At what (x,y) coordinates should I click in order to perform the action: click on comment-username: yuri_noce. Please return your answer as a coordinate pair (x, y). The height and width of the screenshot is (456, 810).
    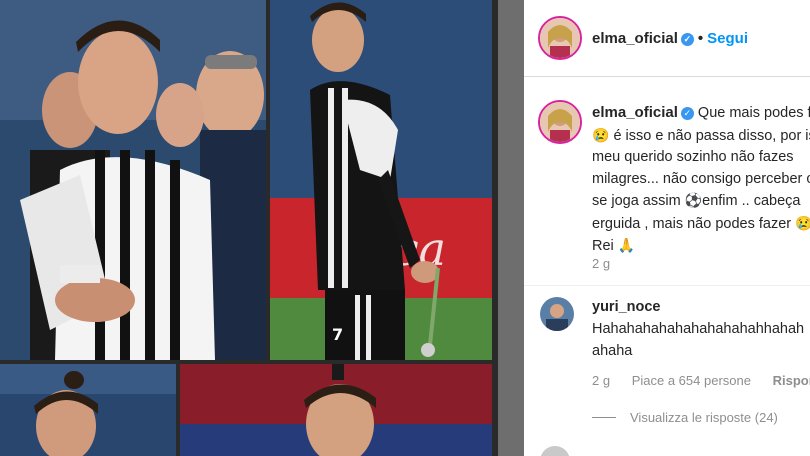
    Looking at the image, I should click on (626, 307).